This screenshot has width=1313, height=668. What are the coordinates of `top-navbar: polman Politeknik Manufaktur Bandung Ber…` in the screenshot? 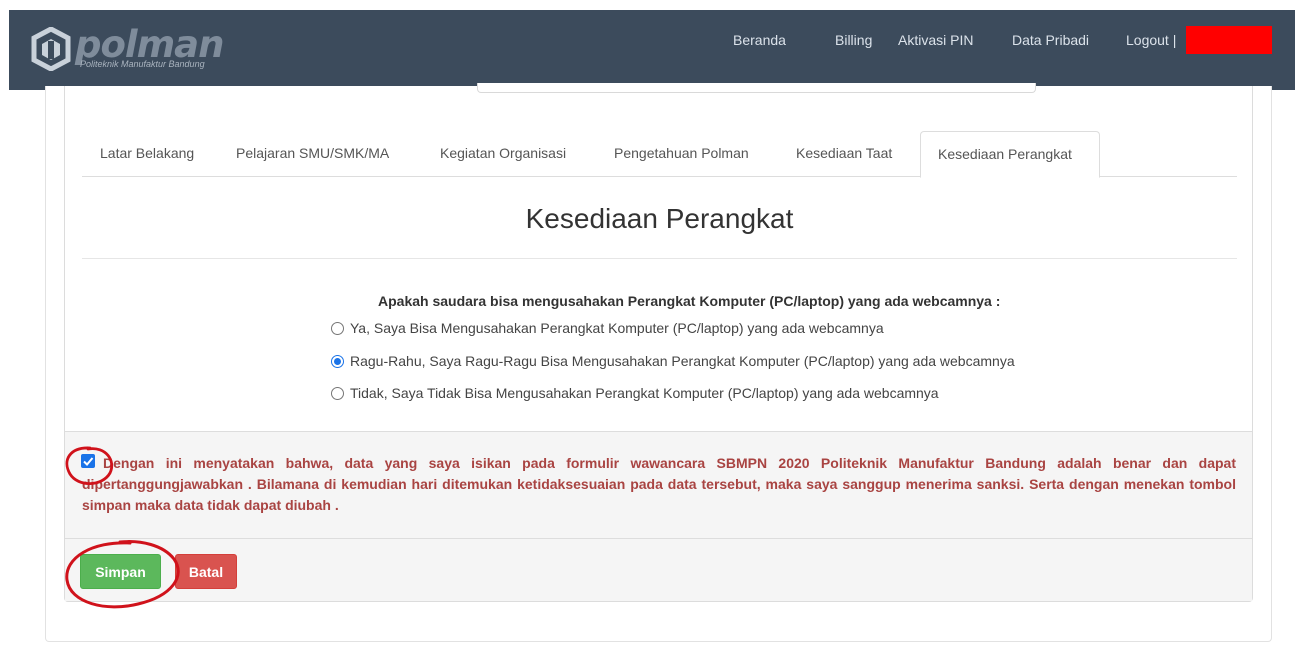 It's located at (652, 50).